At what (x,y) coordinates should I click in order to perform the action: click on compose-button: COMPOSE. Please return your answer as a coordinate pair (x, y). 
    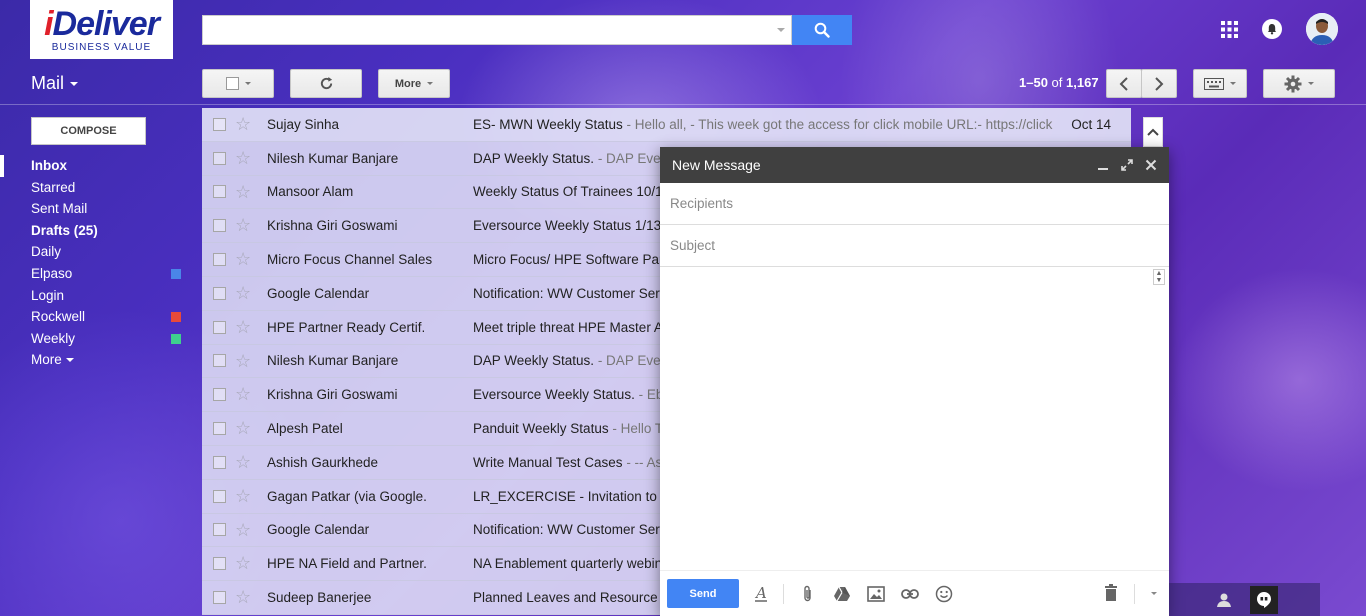
    Looking at the image, I should click on (88, 131).